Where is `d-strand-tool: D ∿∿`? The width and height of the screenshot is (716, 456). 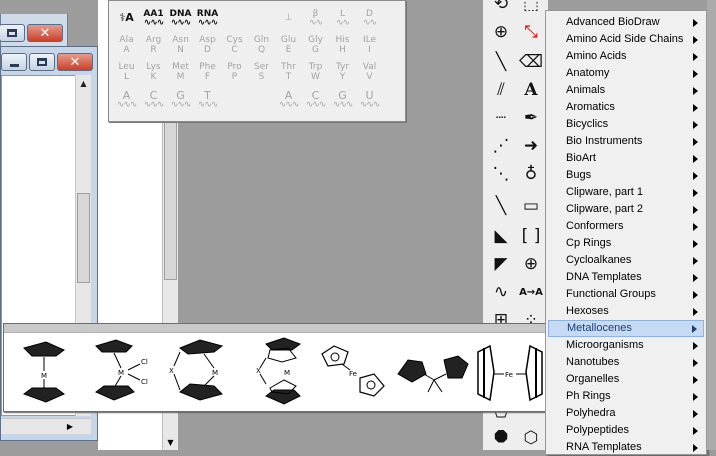
d-strand-tool: D ∿∿ is located at coordinates (369, 18).